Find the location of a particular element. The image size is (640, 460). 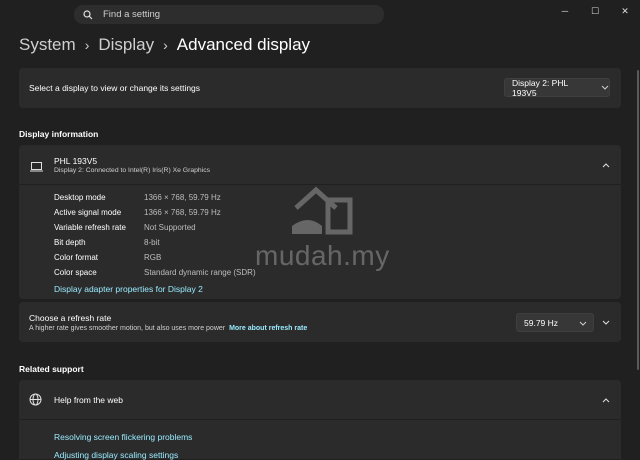

page-title: Advanced display is located at coordinates (243, 44).